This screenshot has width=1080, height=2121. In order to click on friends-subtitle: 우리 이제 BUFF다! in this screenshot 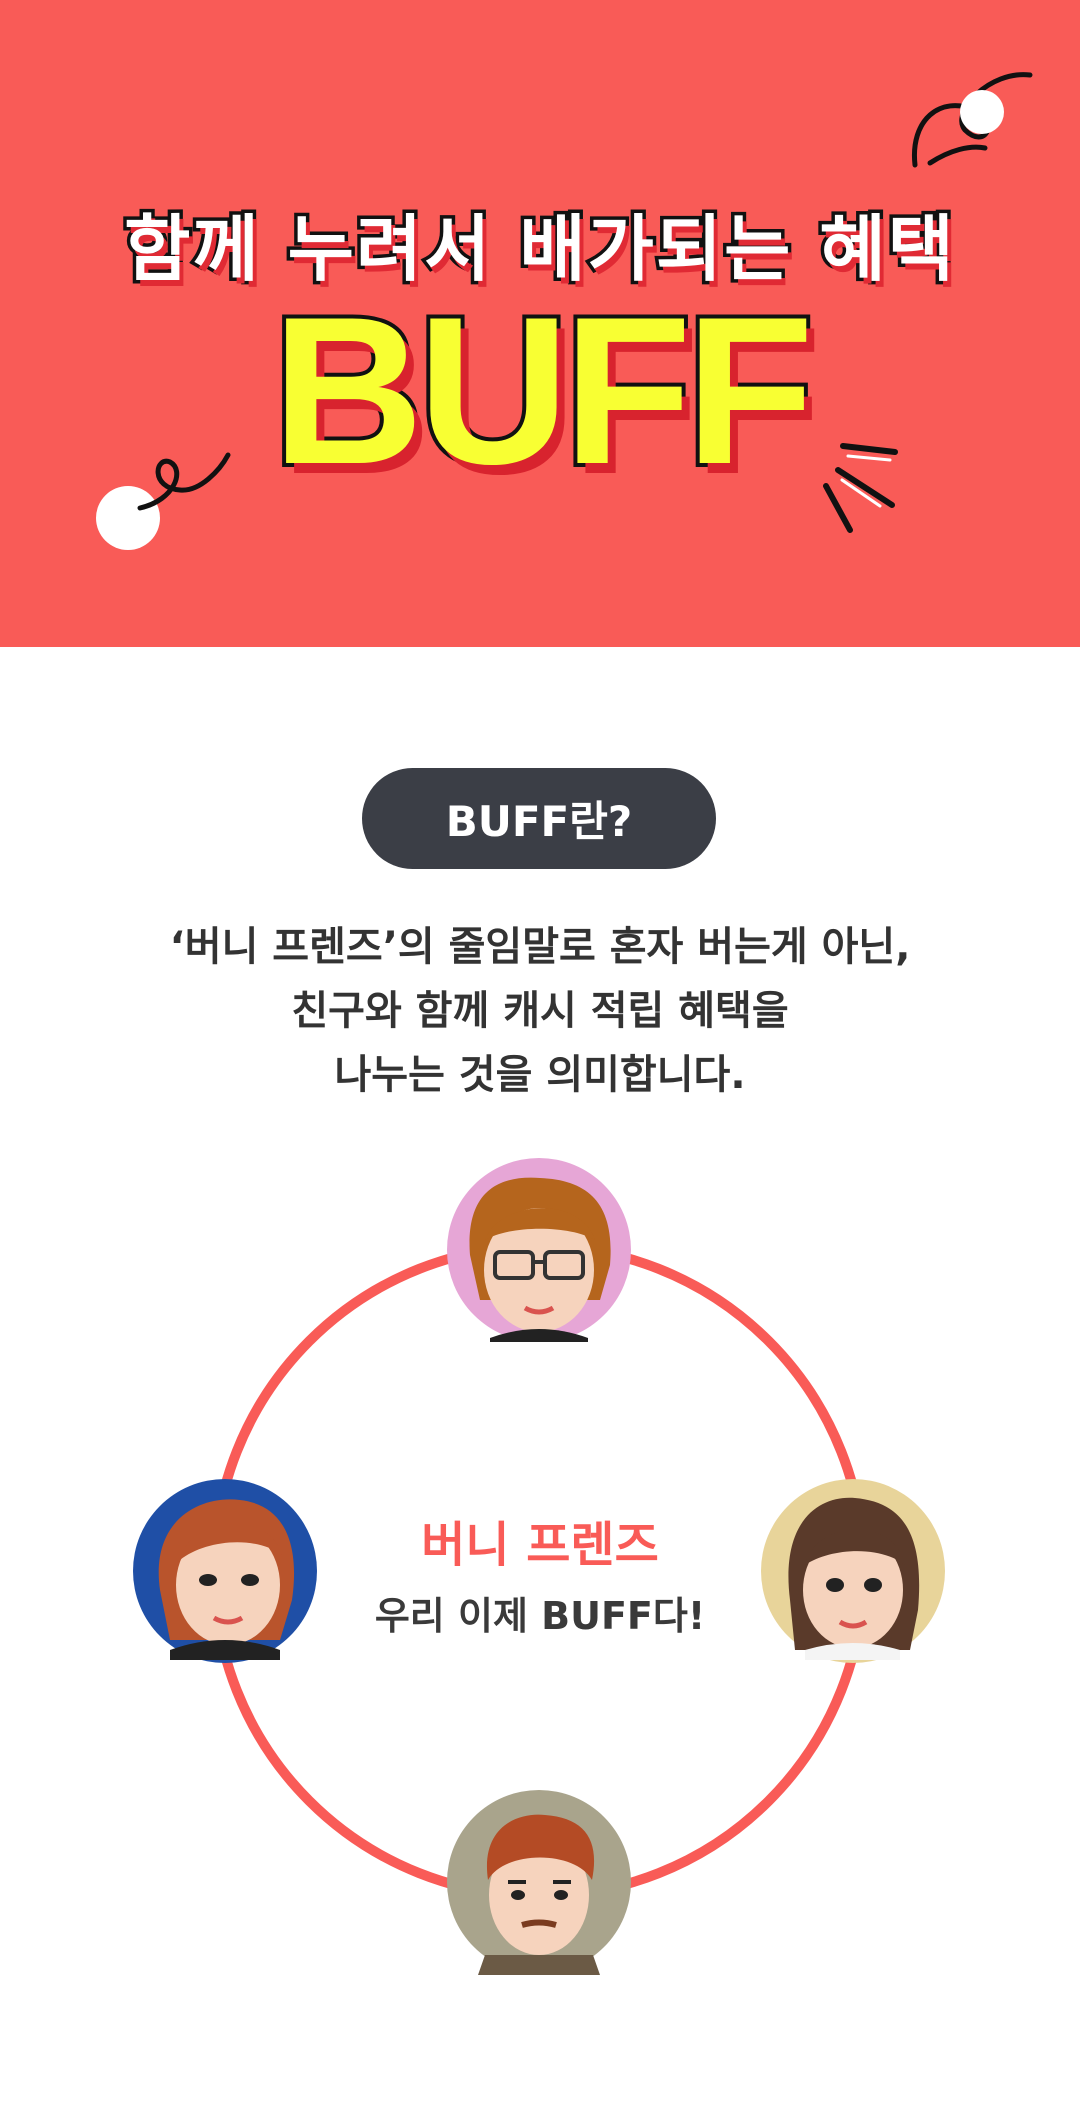, I will do `click(540, 1616)`.